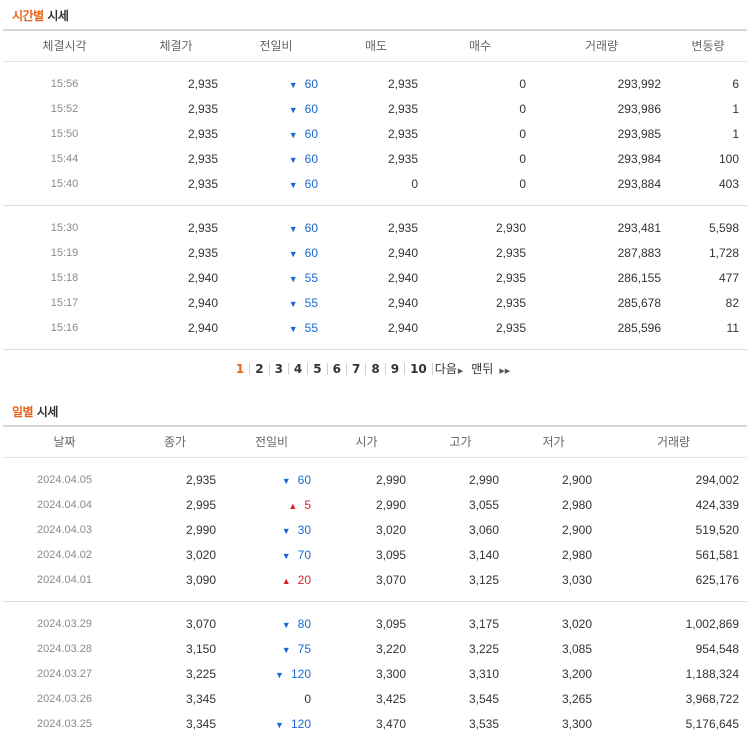 This screenshot has height=734, width=747. Describe the element at coordinates (483, 698) in the screenshot. I see `high-cell: 3,545` at that location.